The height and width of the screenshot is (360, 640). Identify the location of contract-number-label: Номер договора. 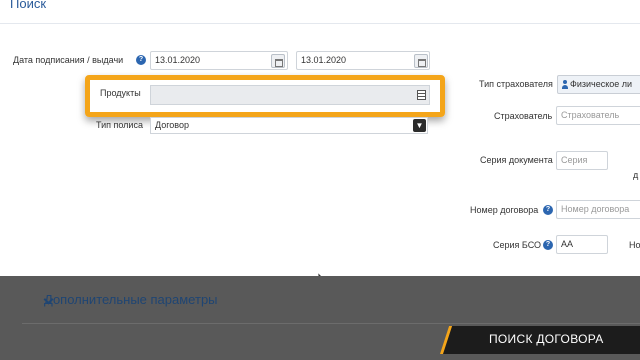
(504, 210).